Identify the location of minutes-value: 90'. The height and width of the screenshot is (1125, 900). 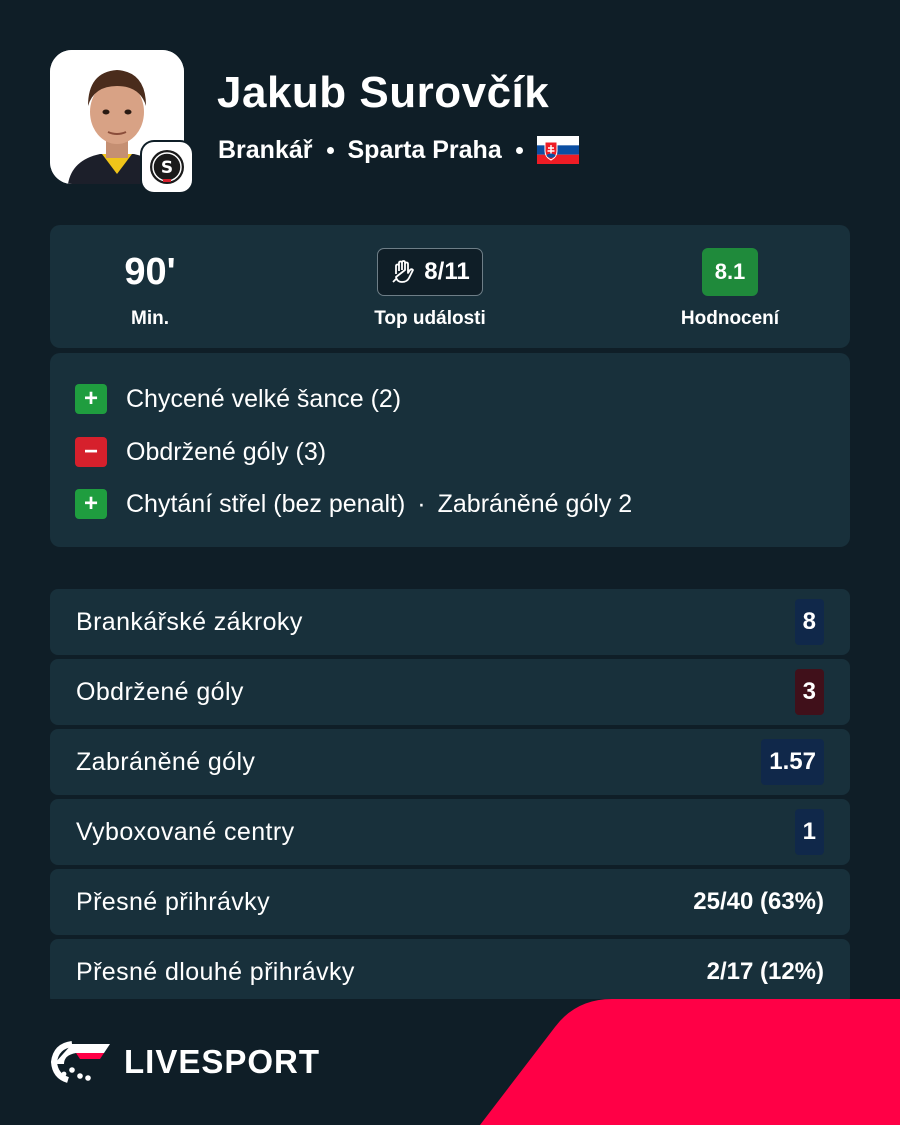
(150, 271).